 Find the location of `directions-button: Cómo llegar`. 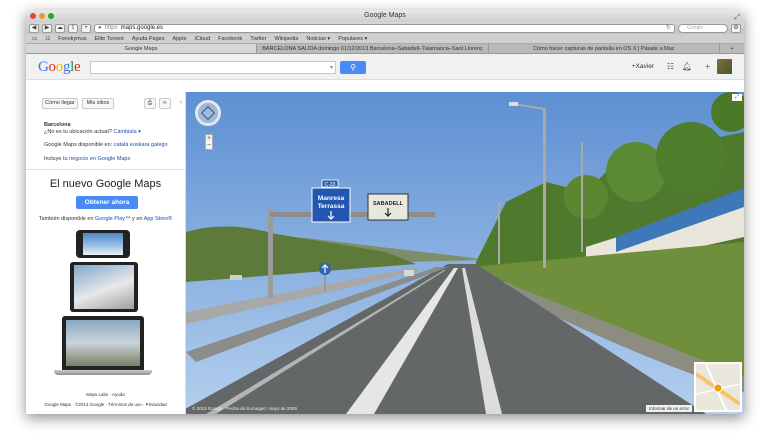

directions-button: Cómo llegar is located at coordinates (60, 103).